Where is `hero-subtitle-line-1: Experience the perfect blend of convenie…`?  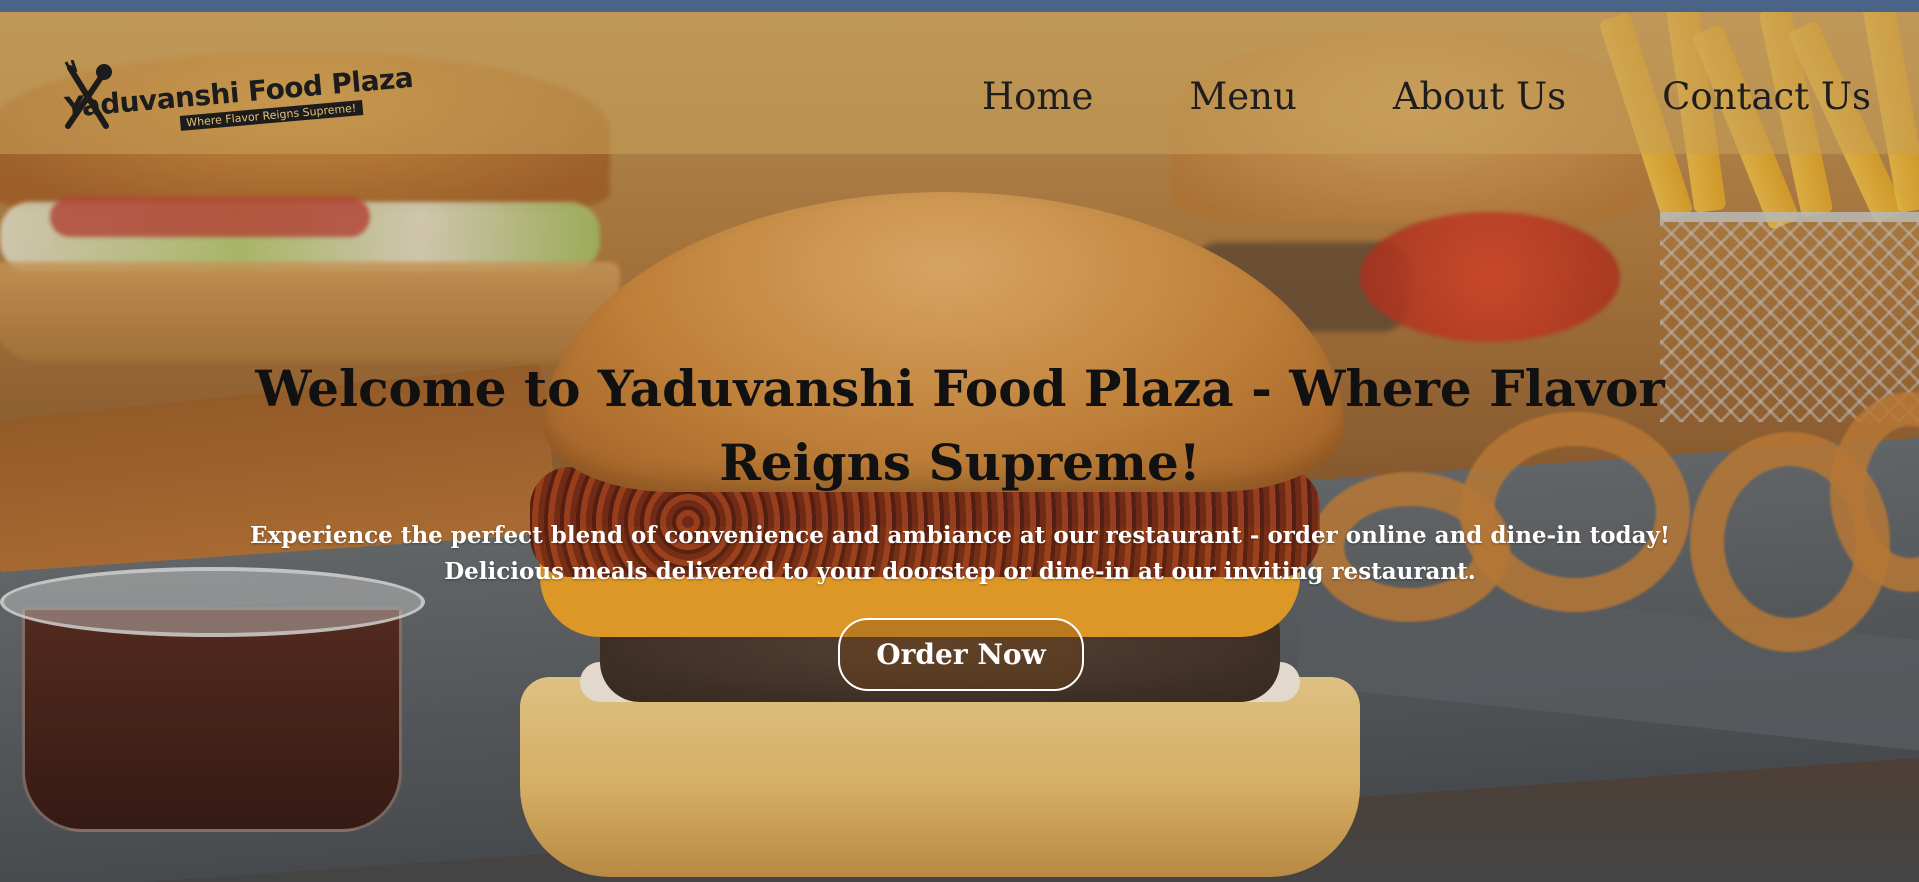 hero-subtitle-line-1: Experience the perfect blend of convenie… is located at coordinates (960, 535).